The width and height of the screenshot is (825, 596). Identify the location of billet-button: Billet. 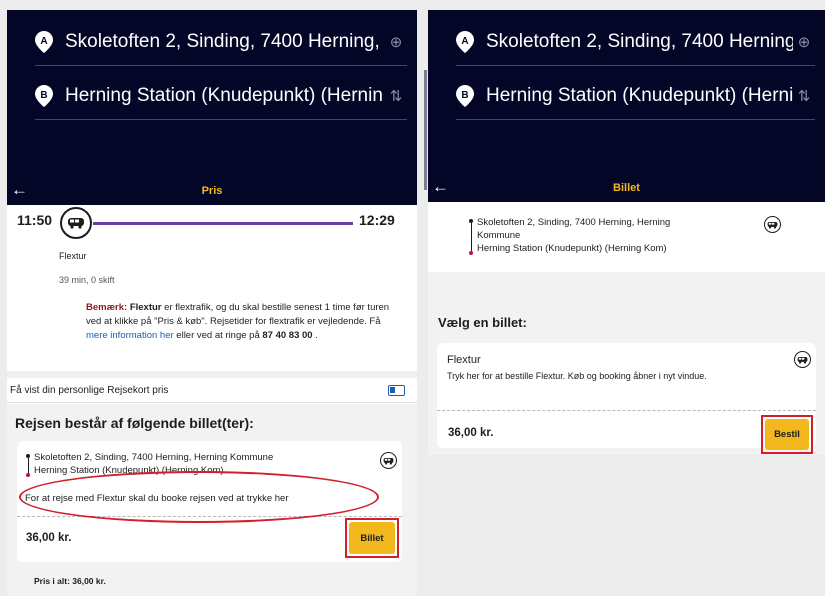
(372, 538).